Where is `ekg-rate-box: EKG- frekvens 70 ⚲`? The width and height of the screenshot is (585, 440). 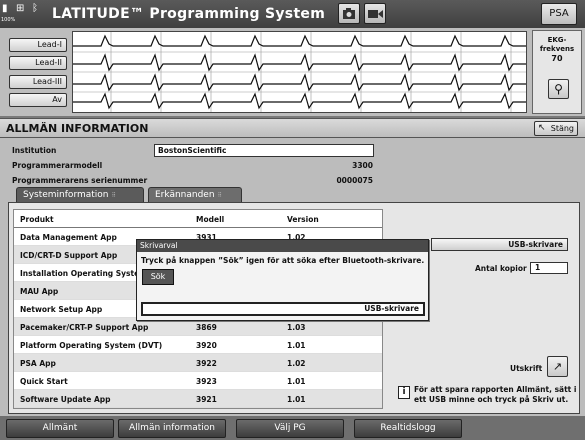 ekg-rate-box: EKG- frekvens 70 ⚲ is located at coordinates (557, 72).